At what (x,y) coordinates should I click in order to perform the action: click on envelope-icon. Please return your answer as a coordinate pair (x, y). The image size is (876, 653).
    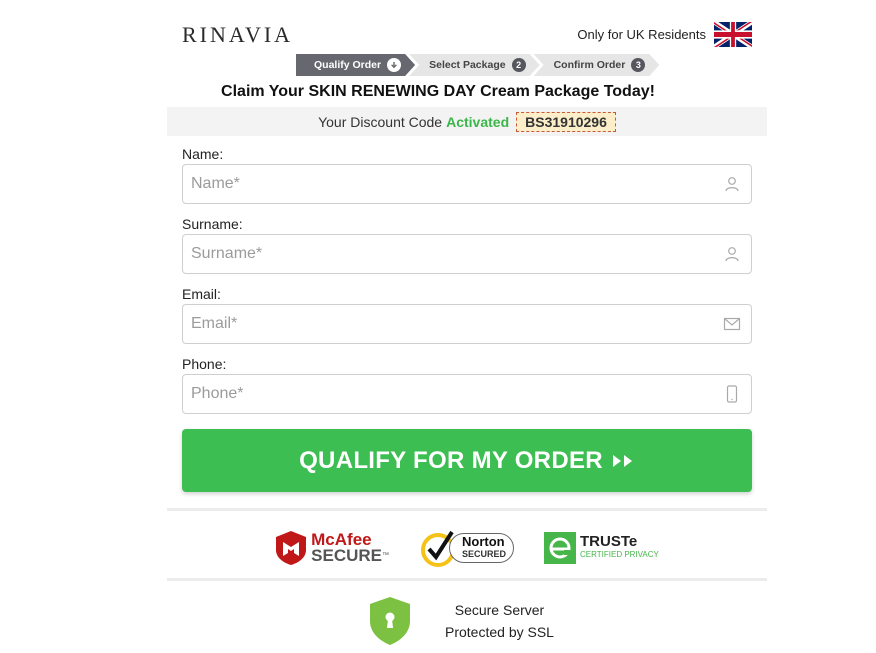
    Looking at the image, I should click on (732, 324).